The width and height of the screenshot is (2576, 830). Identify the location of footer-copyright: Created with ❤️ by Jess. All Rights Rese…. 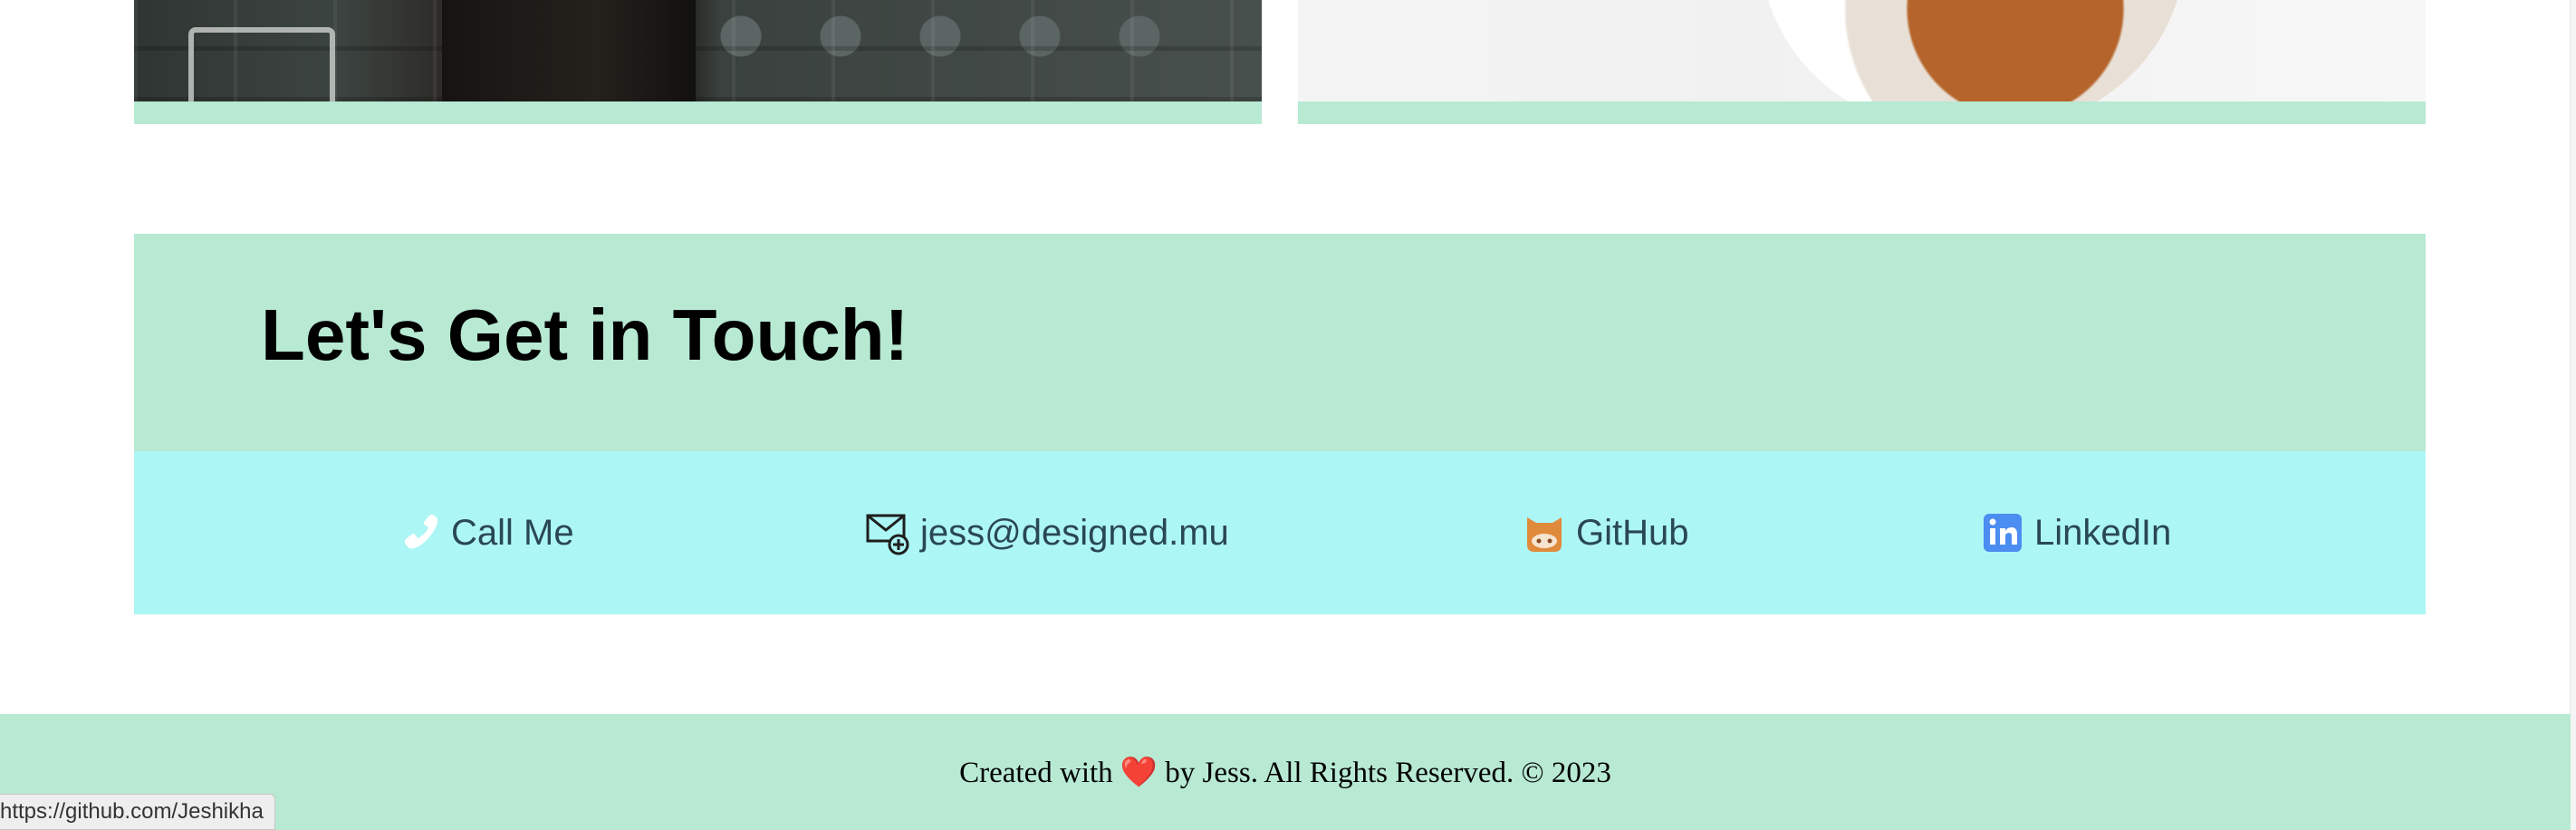
(1285, 772).